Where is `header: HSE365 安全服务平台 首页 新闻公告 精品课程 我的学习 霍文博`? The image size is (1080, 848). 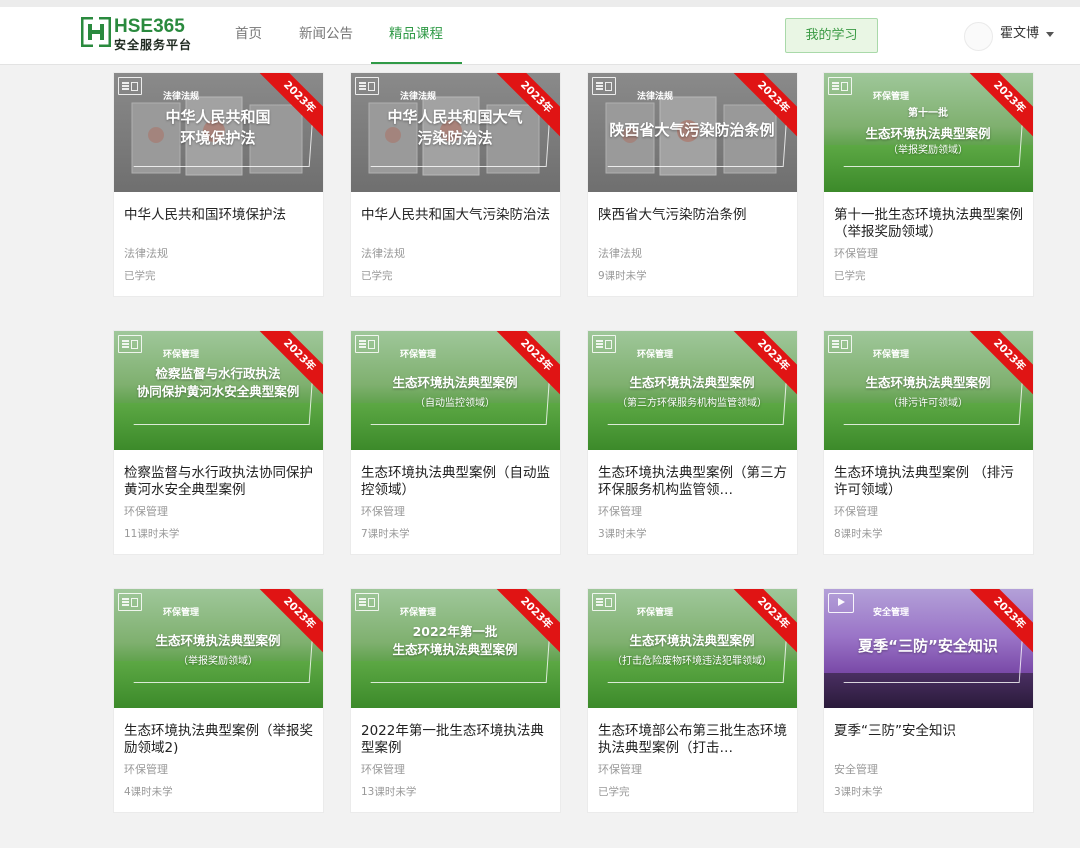
header: HSE365 安全服务平台 首页 新闻公告 精品课程 我的学习 霍文博 is located at coordinates (540, 36).